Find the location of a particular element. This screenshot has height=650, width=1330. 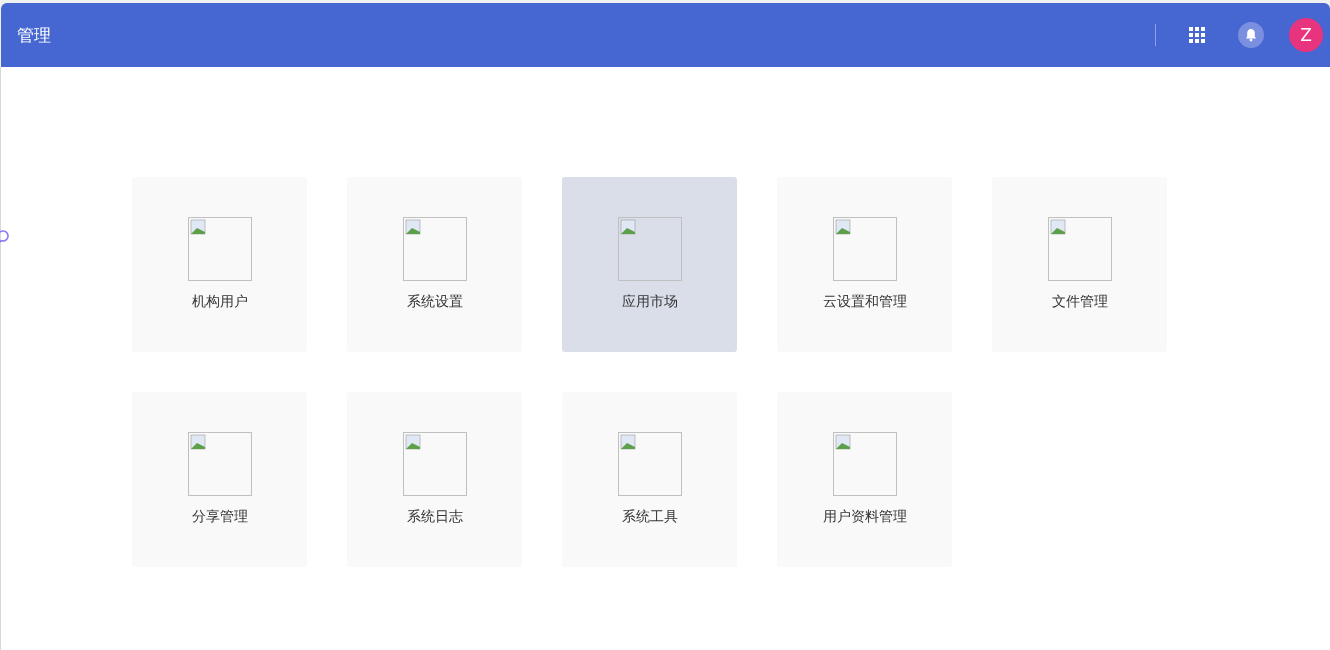

avatar: Z is located at coordinates (1306, 35).